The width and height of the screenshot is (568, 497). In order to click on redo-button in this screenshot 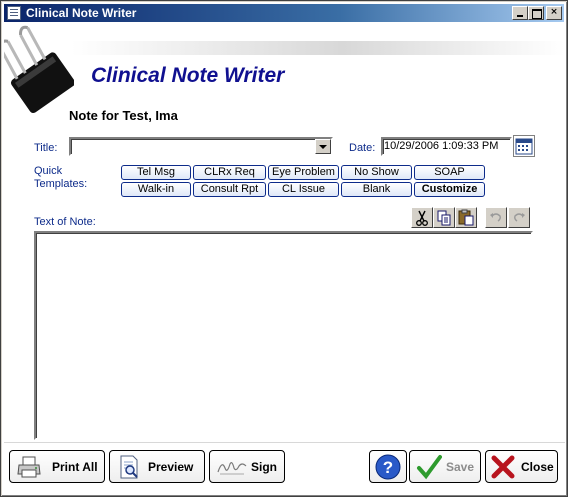, I will do `click(519, 217)`.